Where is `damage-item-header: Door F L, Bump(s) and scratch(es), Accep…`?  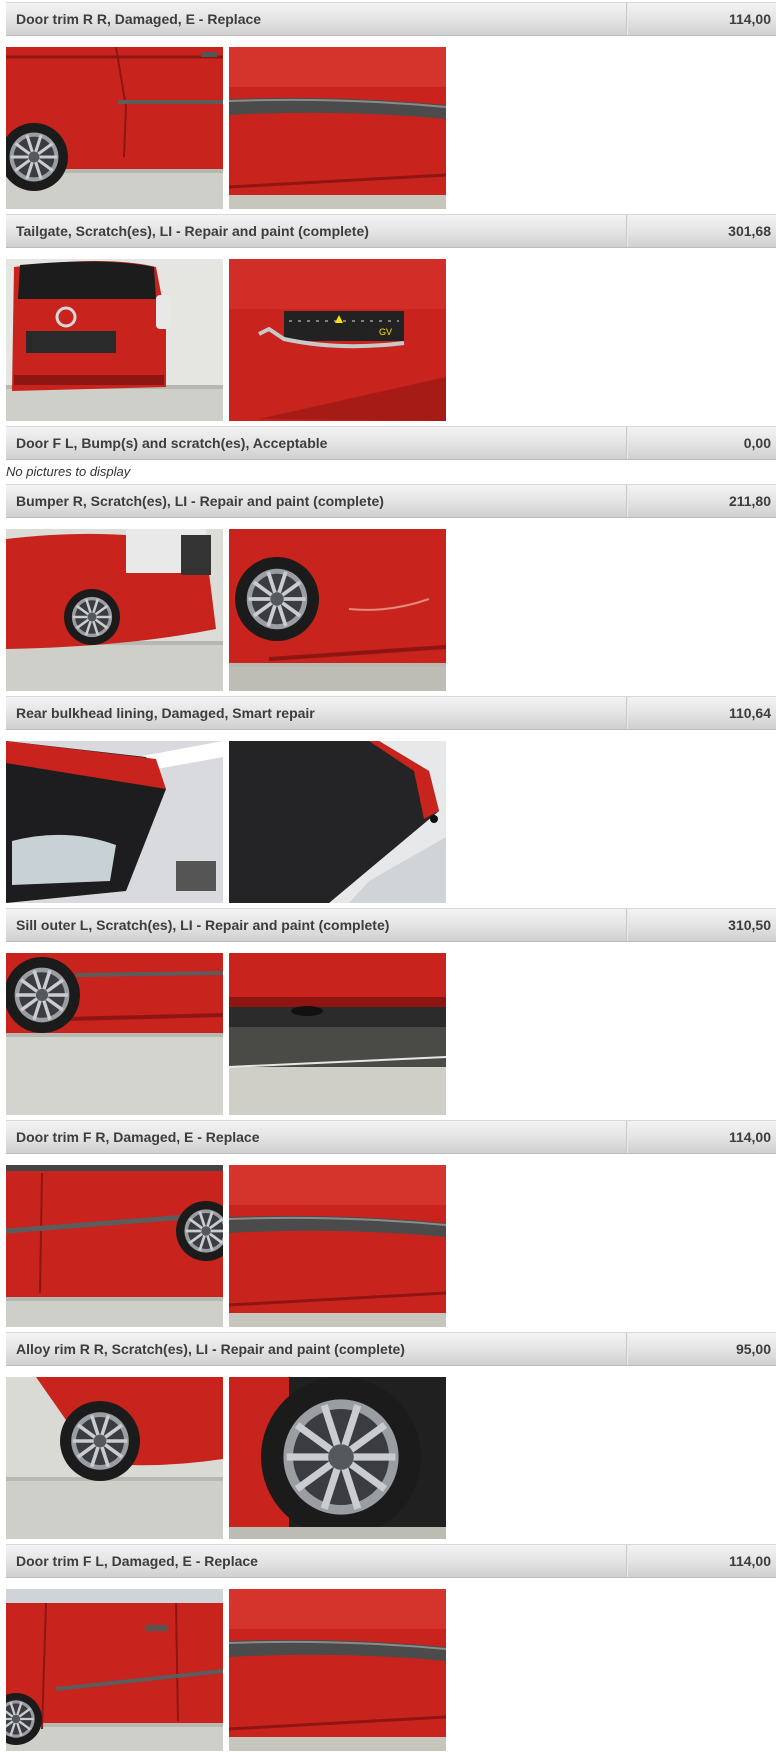
damage-item-header: Door F L, Bump(s) and scratch(es), Accep… is located at coordinates (391, 443).